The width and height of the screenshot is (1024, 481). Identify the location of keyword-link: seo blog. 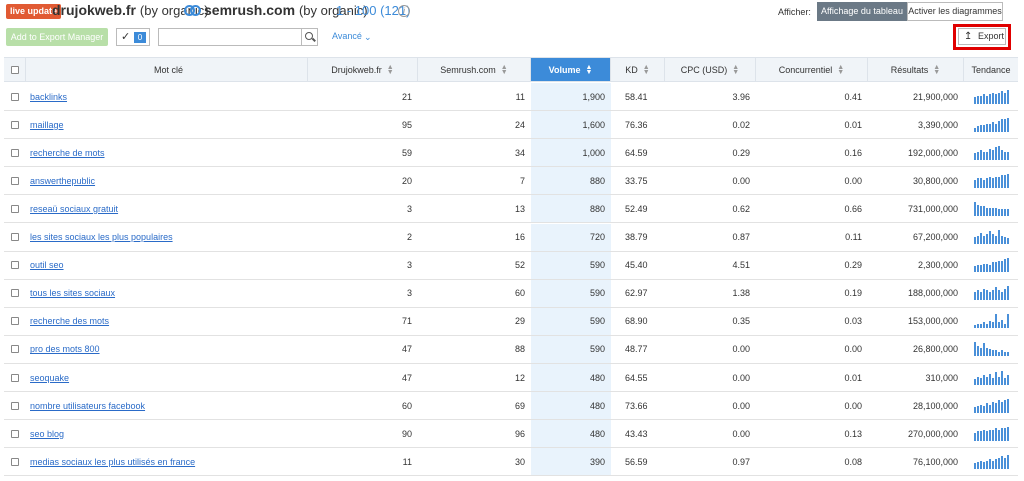
(47, 434).